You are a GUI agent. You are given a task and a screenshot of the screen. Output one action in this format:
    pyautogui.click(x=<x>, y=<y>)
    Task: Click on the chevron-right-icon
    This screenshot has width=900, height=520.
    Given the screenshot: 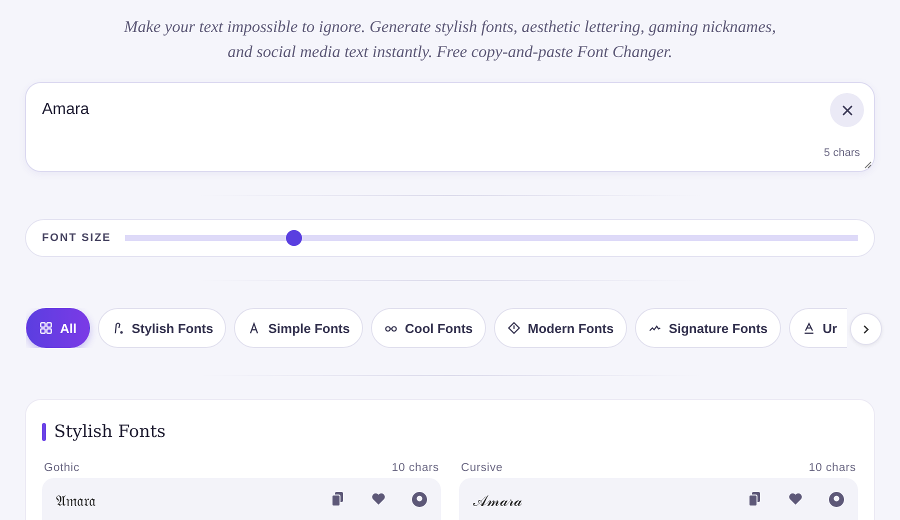 What is the action you would take?
    pyautogui.click(x=866, y=329)
    